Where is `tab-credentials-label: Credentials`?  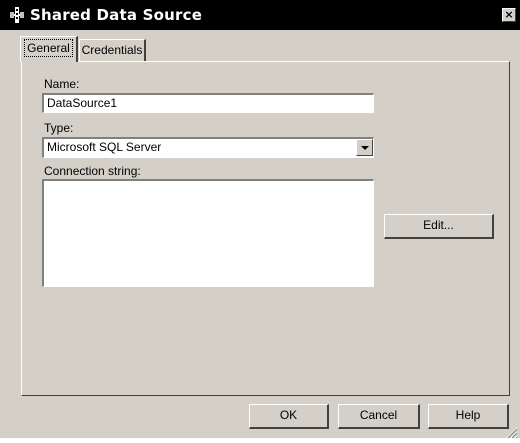
tab-credentials-label: Credentials is located at coordinates (112, 50).